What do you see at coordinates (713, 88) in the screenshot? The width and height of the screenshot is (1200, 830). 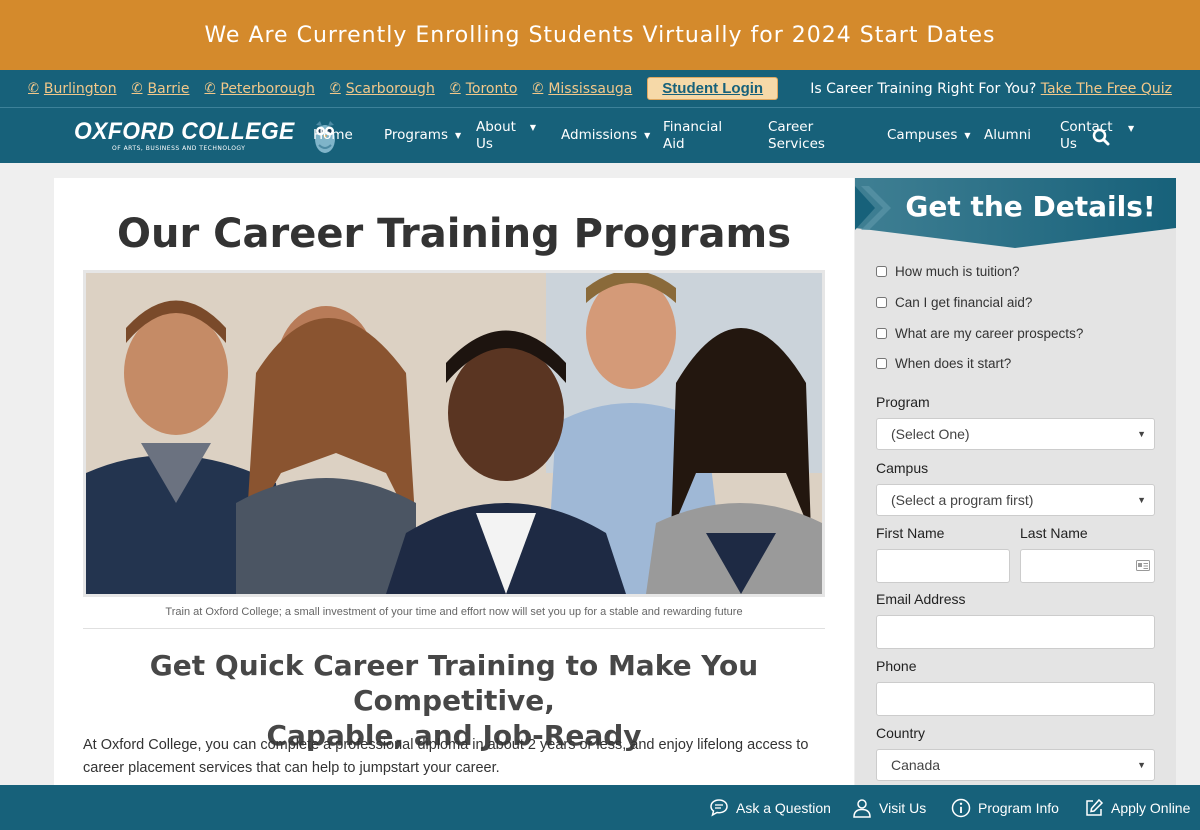 I see `student-login-button: Student Login` at bounding box center [713, 88].